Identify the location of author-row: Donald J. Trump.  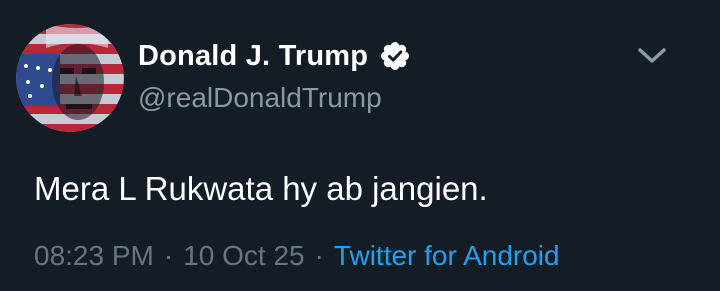
(274, 56).